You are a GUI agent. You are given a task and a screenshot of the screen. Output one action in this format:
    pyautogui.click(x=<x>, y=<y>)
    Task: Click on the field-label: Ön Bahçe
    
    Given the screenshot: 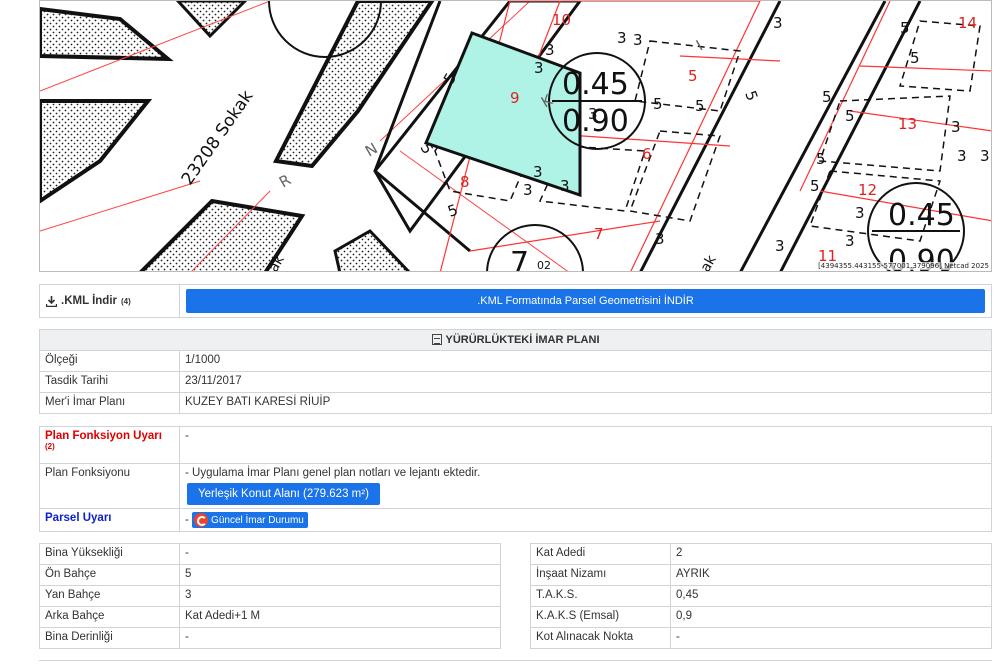 What is the action you would take?
    pyautogui.click(x=109, y=575)
    